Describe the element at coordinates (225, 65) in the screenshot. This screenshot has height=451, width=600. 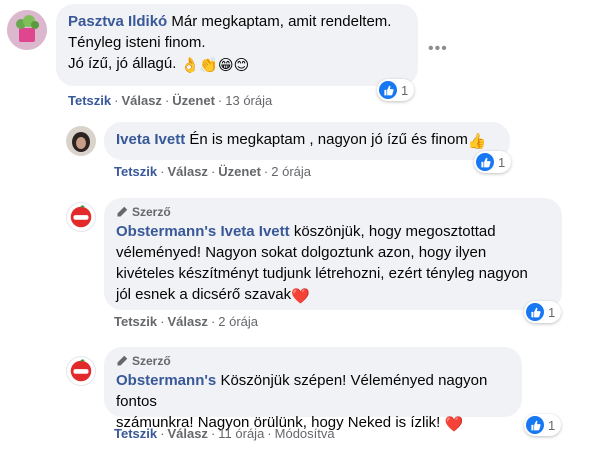
I see `grin-emoji: 😁` at that location.